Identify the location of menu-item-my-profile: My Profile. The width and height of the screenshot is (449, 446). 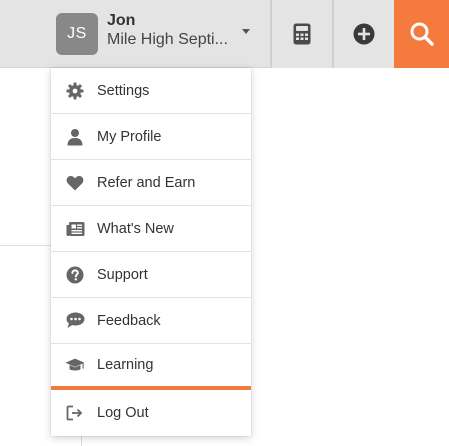
(151, 137).